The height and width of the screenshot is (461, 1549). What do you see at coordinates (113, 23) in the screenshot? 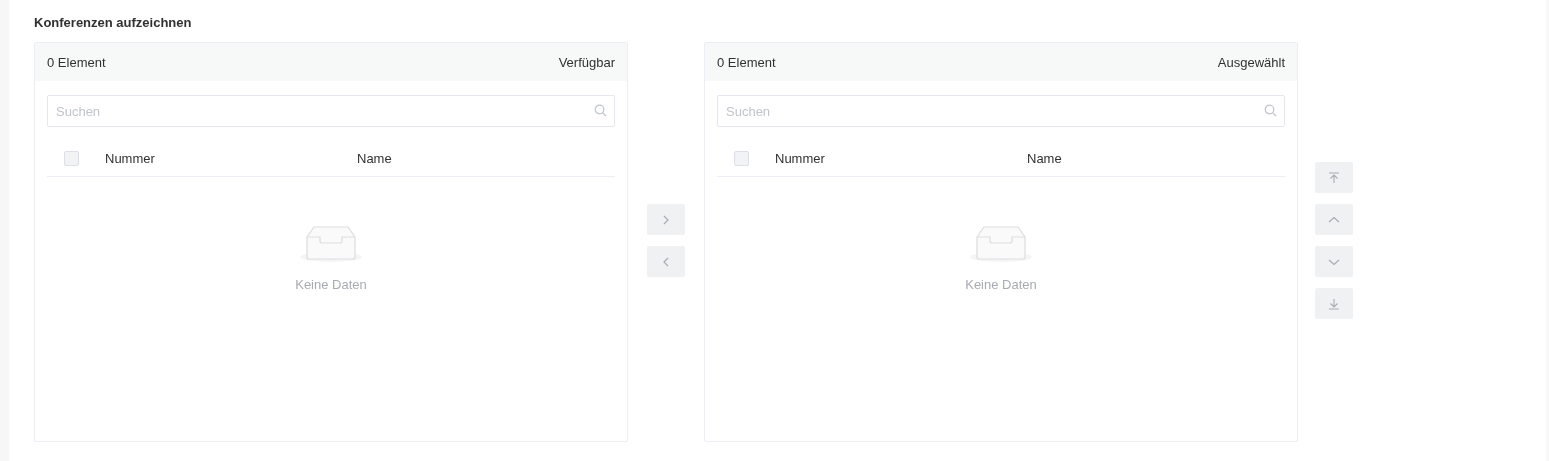
I see `section-title: Konferenzen aufzeichnen` at bounding box center [113, 23].